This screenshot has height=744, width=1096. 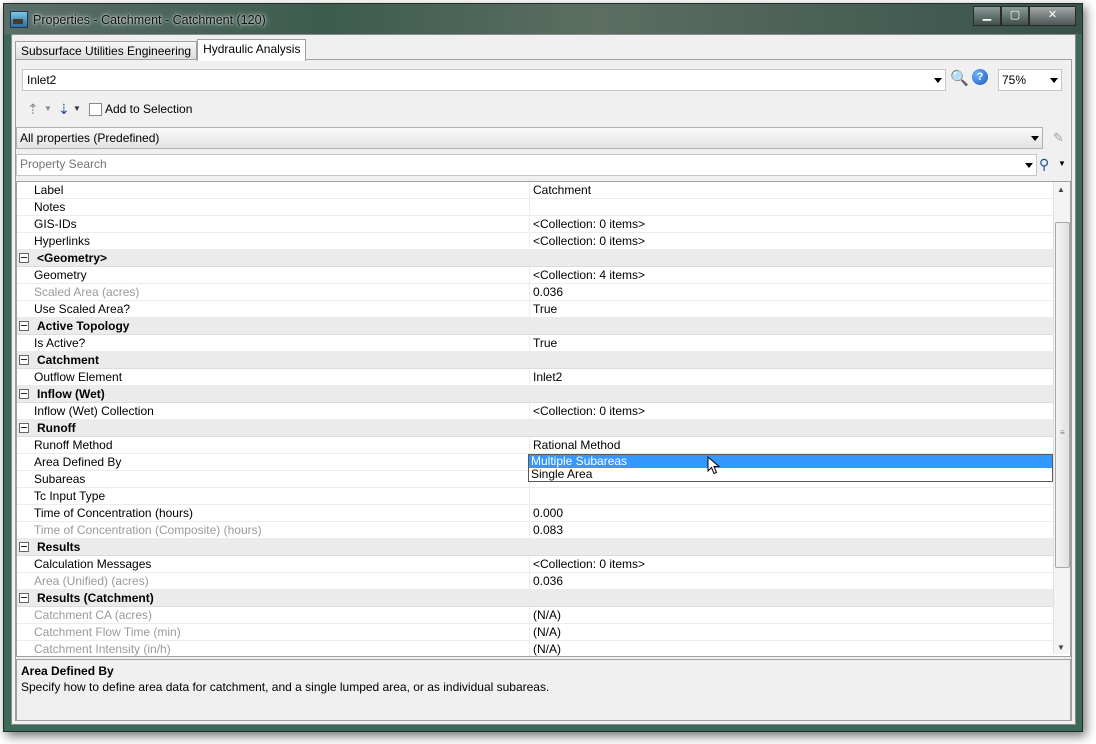 What do you see at coordinates (64, 109) in the screenshot?
I see `navigate-downstream-icon: ⇣` at bounding box center [64, 109].